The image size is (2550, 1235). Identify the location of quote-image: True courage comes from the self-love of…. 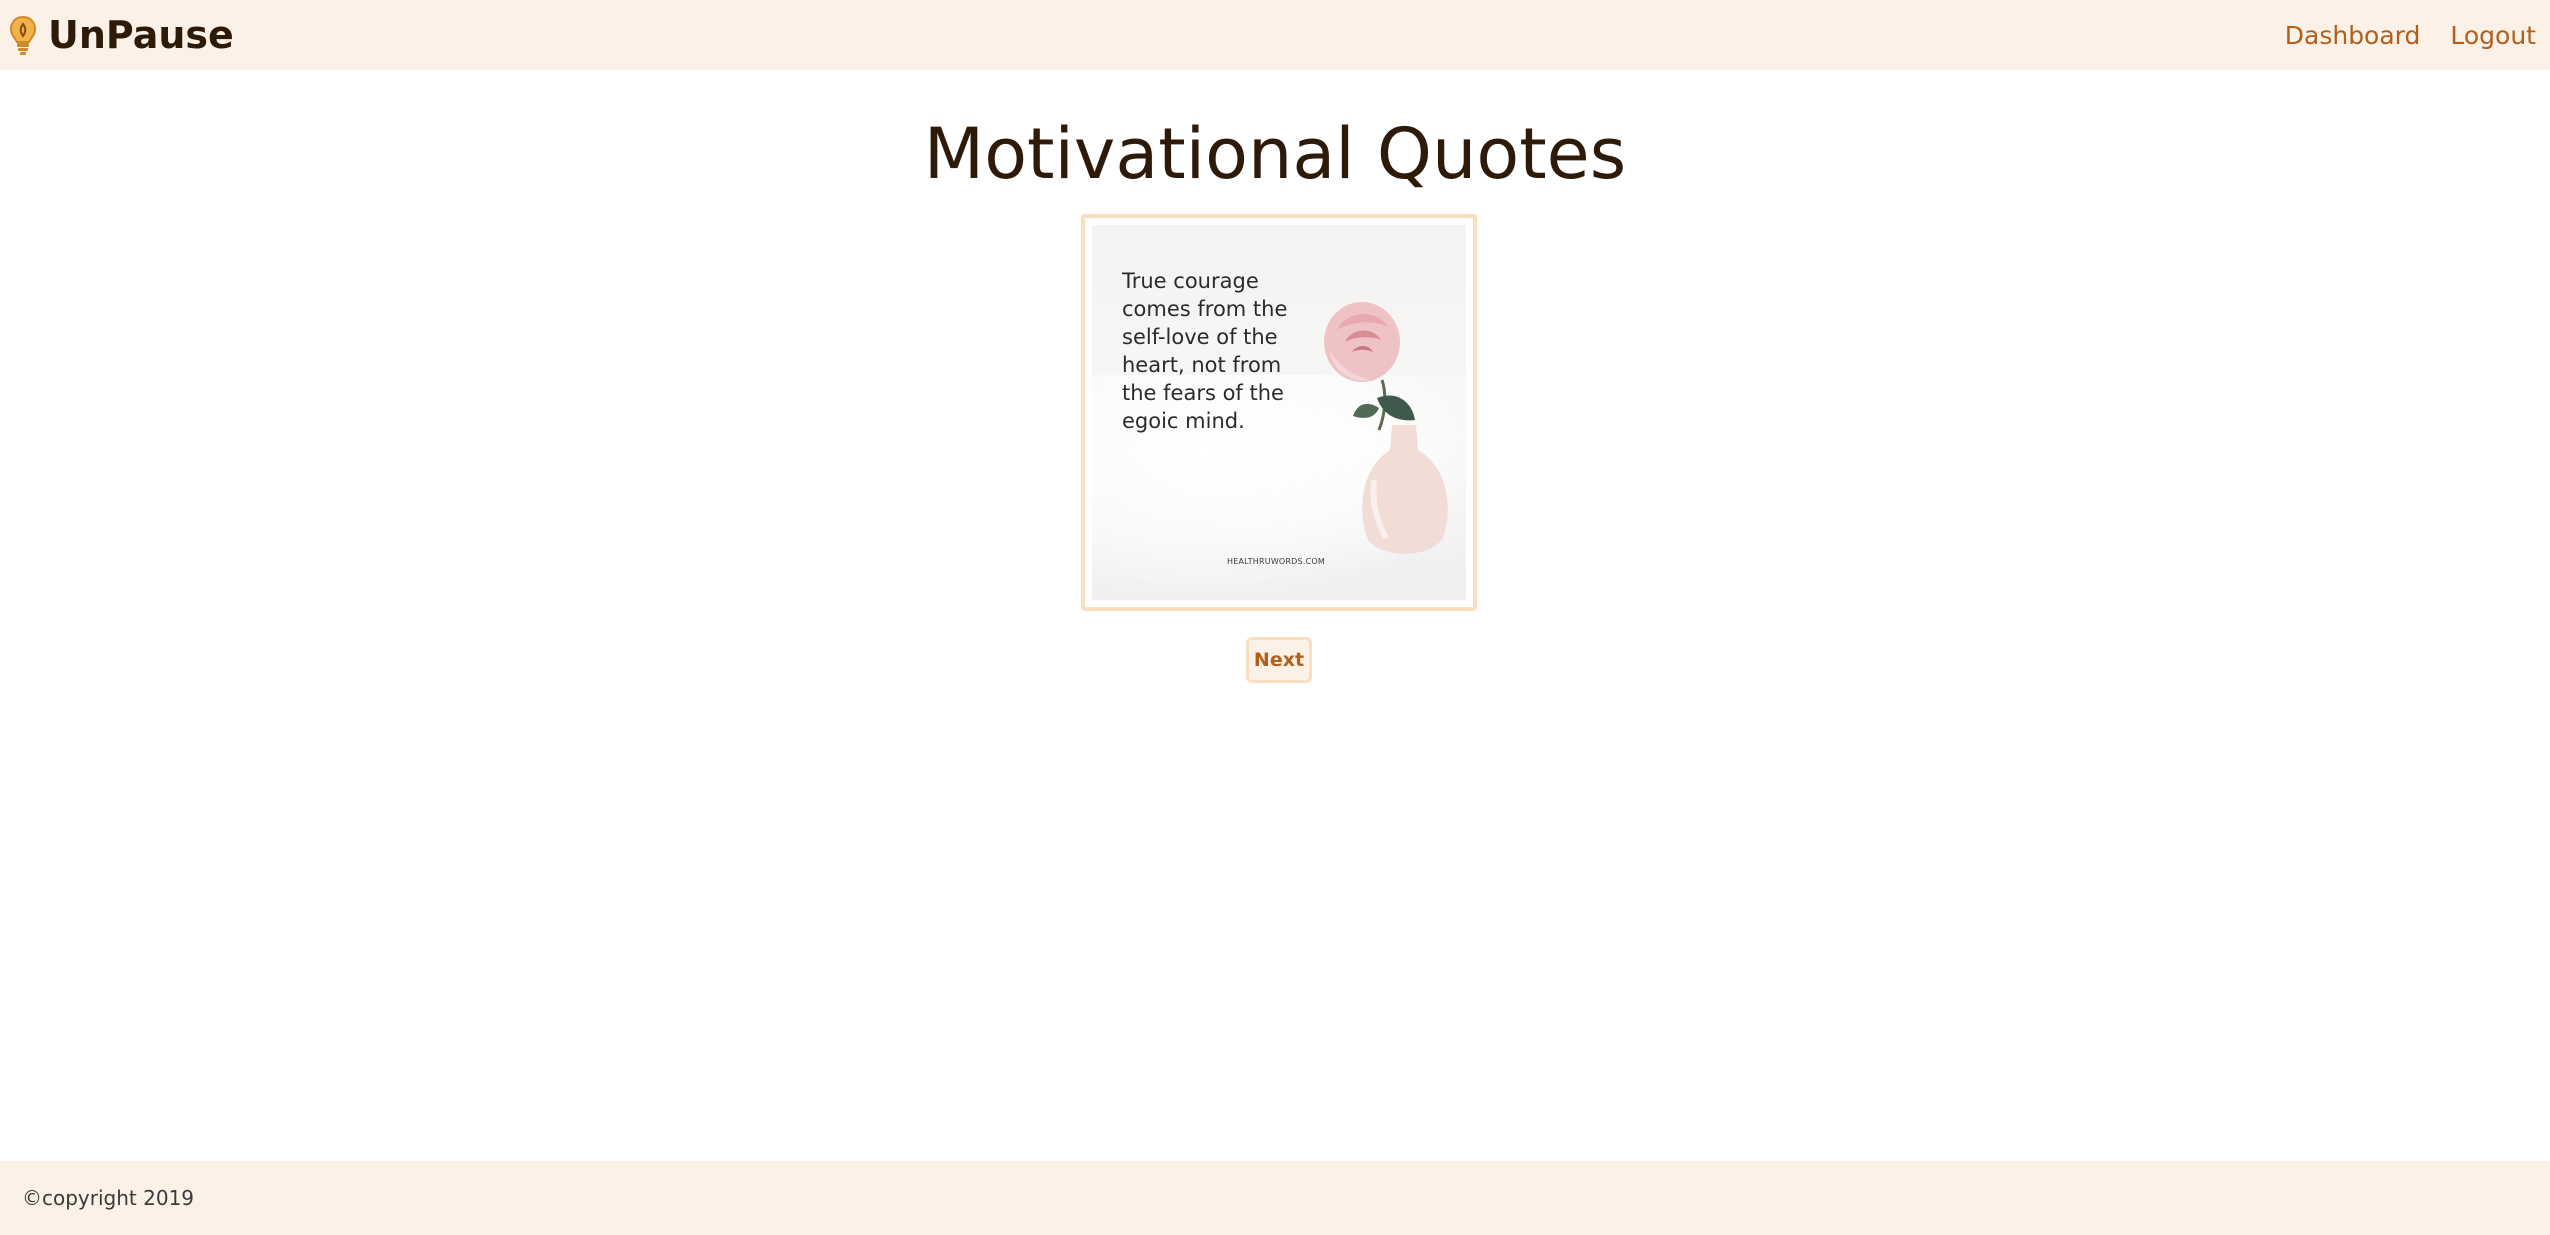
(1279, 412).